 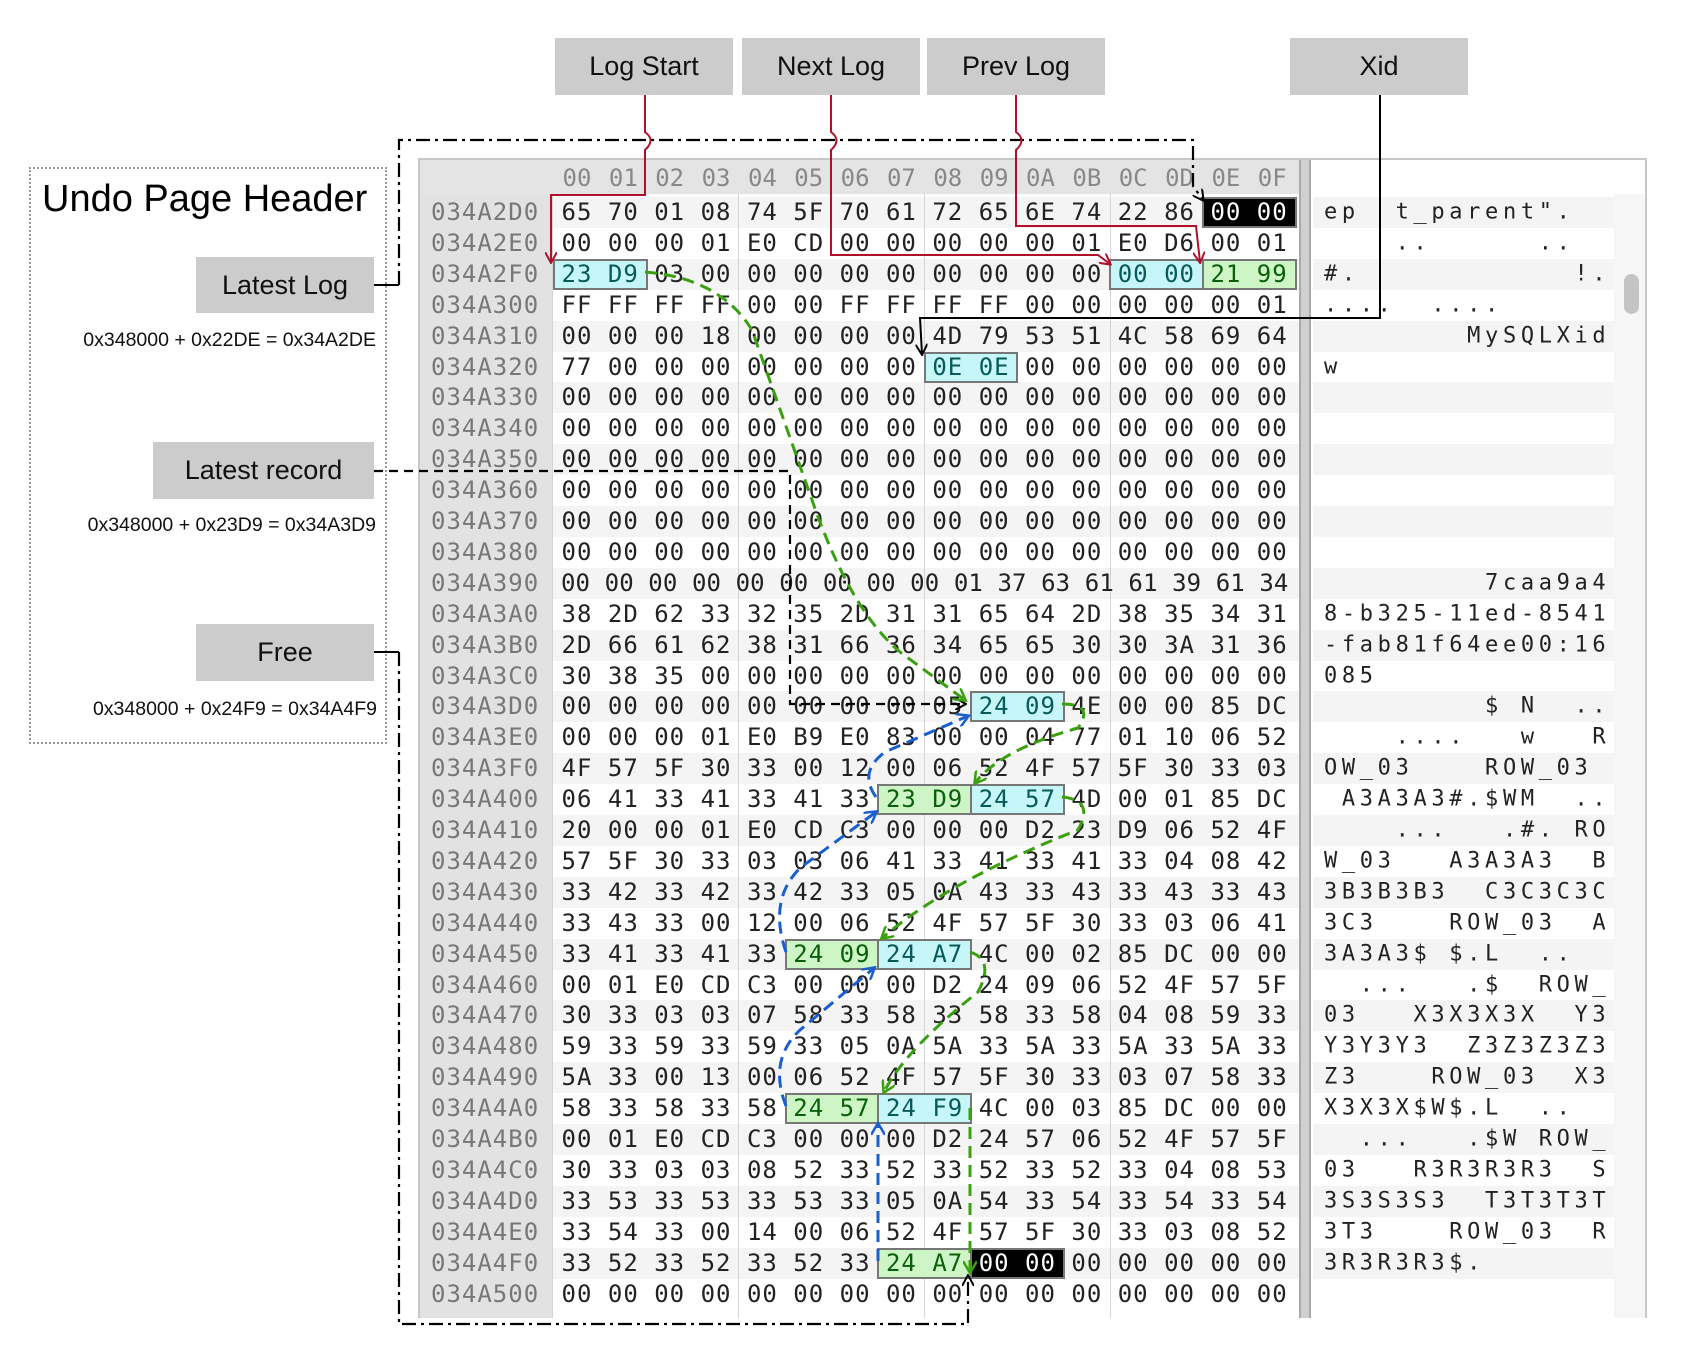 What do you see at coordinates (808, 212) in the screenshot?
I see `hex-byte: 5F` at bounding box center [808, 212].